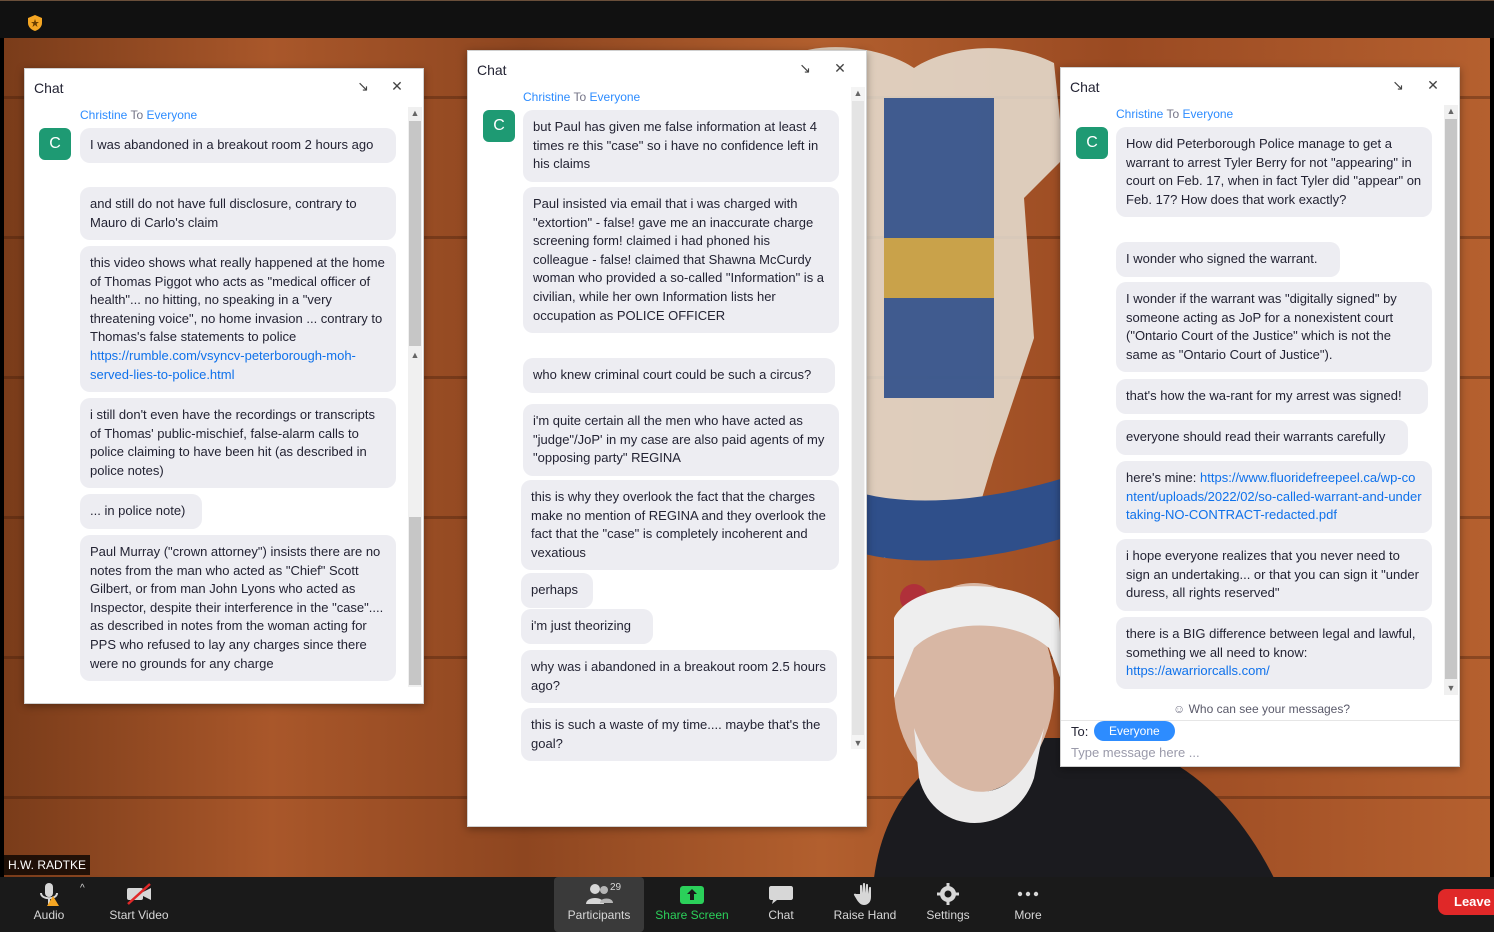  Describe the element at coordinates (862, 893) in the screenshot. I see `hand-icon` at that location.